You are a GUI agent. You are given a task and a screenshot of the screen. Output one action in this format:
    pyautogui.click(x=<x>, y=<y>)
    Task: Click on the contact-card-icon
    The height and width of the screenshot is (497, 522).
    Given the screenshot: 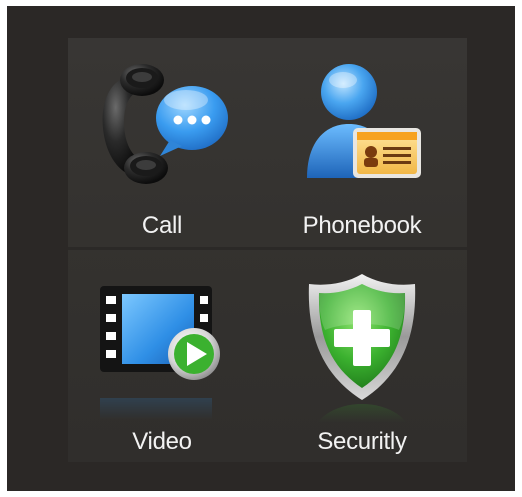 What is the action you would take?
    pyautogui.click(x=364, y=121)
    